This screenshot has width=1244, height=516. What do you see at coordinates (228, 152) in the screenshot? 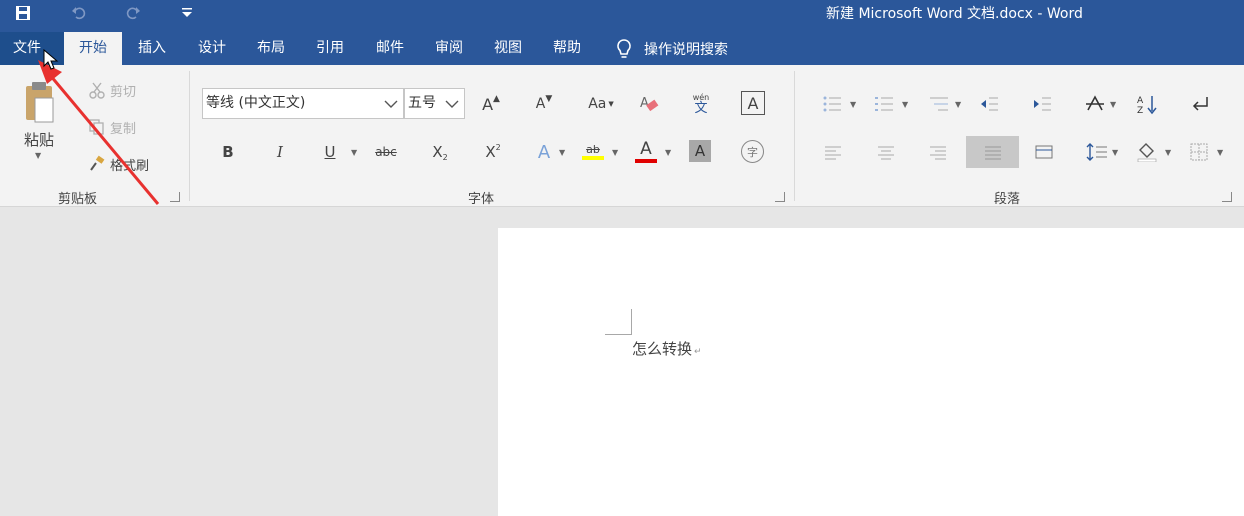
I see `bold-button: B` at bounding box center [228, 152].